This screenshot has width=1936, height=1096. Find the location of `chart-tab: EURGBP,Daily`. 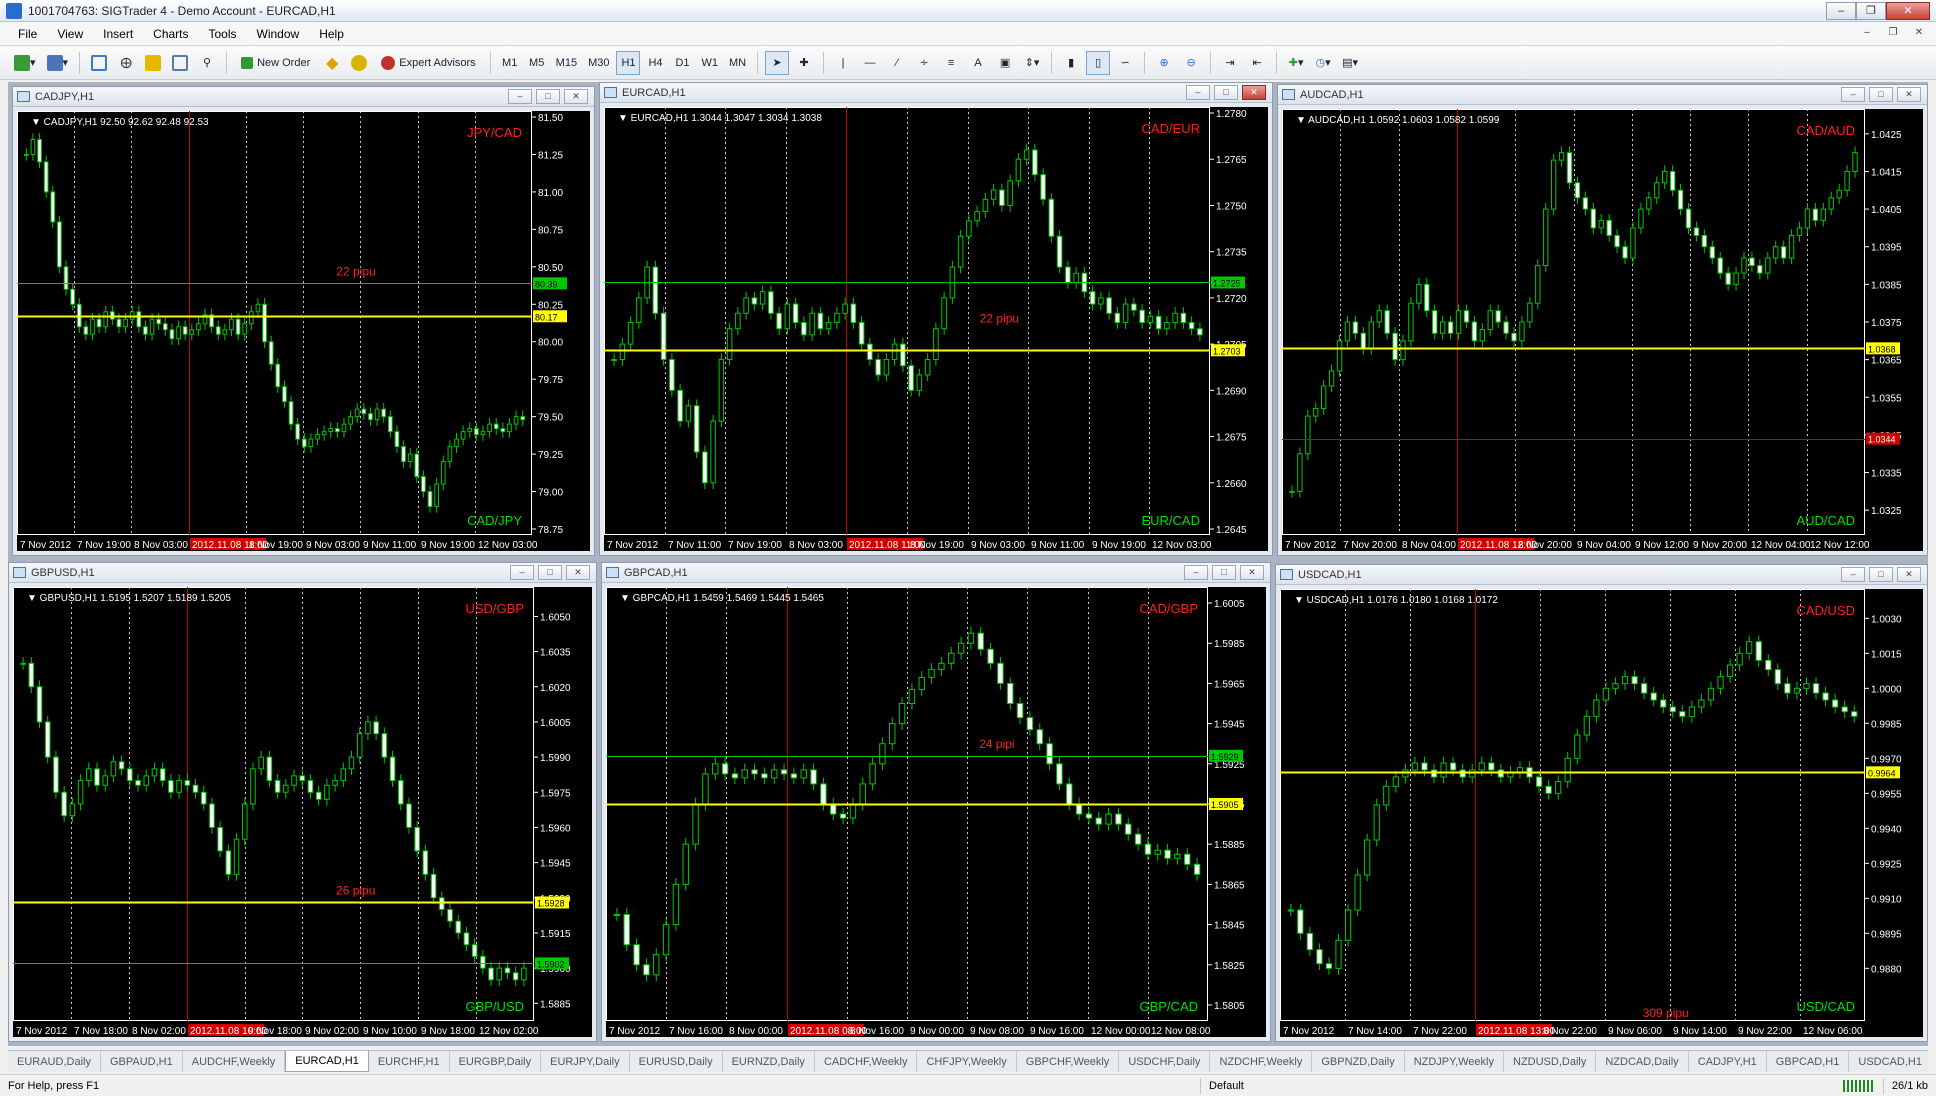

chart-tab: EURGBP,Daily is located at coordinates (496, 1061).